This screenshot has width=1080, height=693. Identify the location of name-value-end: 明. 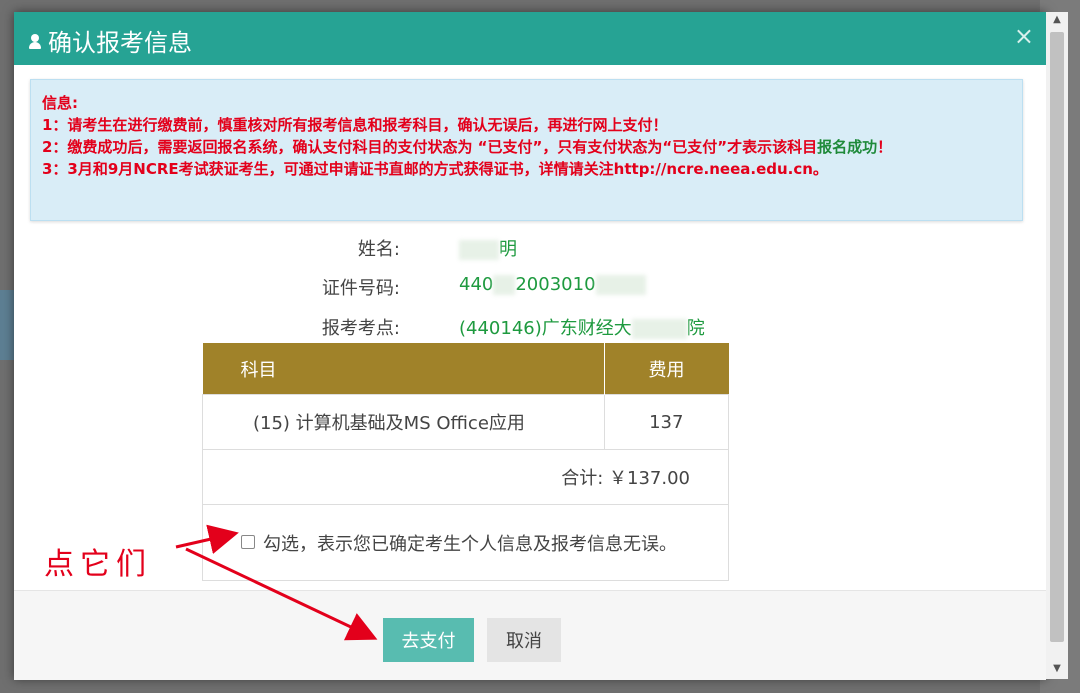
(508, 249).